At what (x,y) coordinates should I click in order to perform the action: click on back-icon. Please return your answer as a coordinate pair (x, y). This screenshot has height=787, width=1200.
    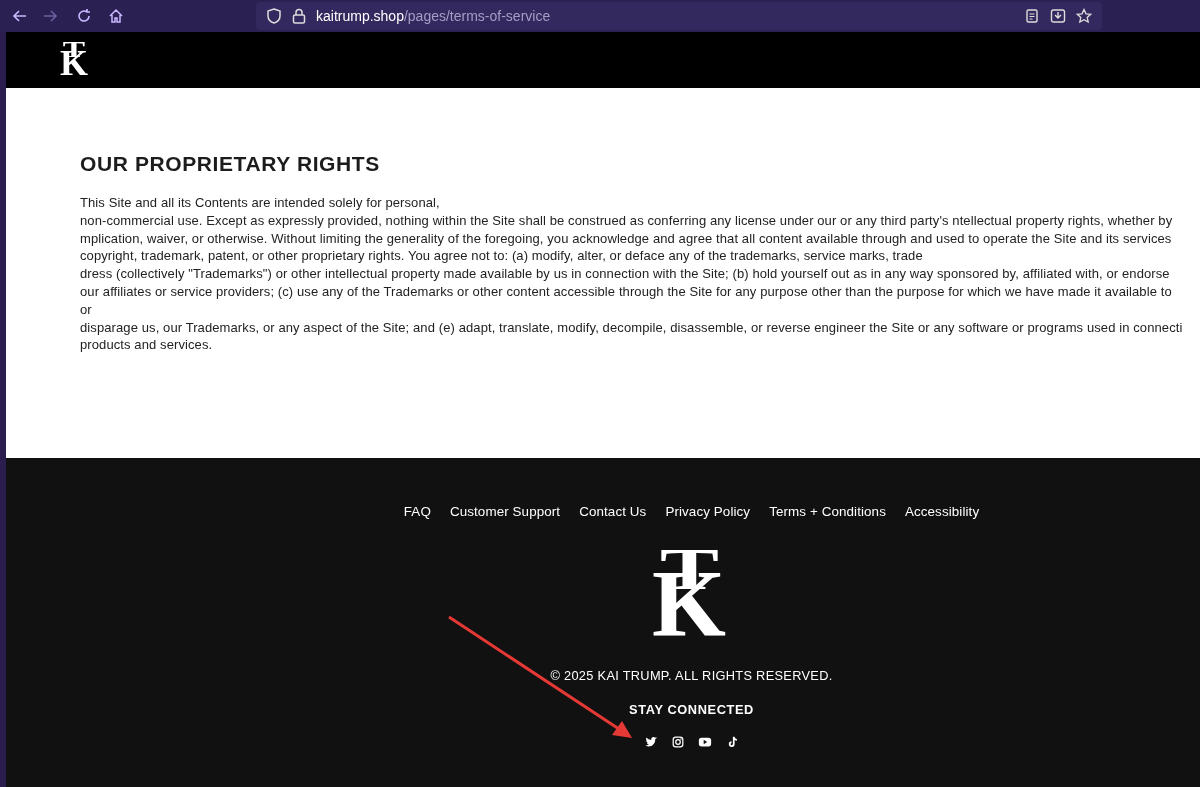
    Looking at the image, I should click on (20, 16).